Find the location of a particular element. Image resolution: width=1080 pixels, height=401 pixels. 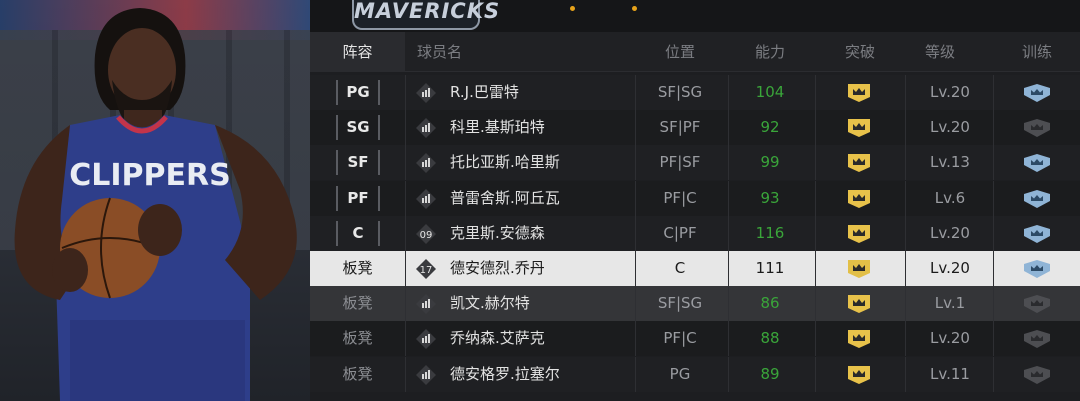

player-ability: 89 is located at coordinates (770, 373).